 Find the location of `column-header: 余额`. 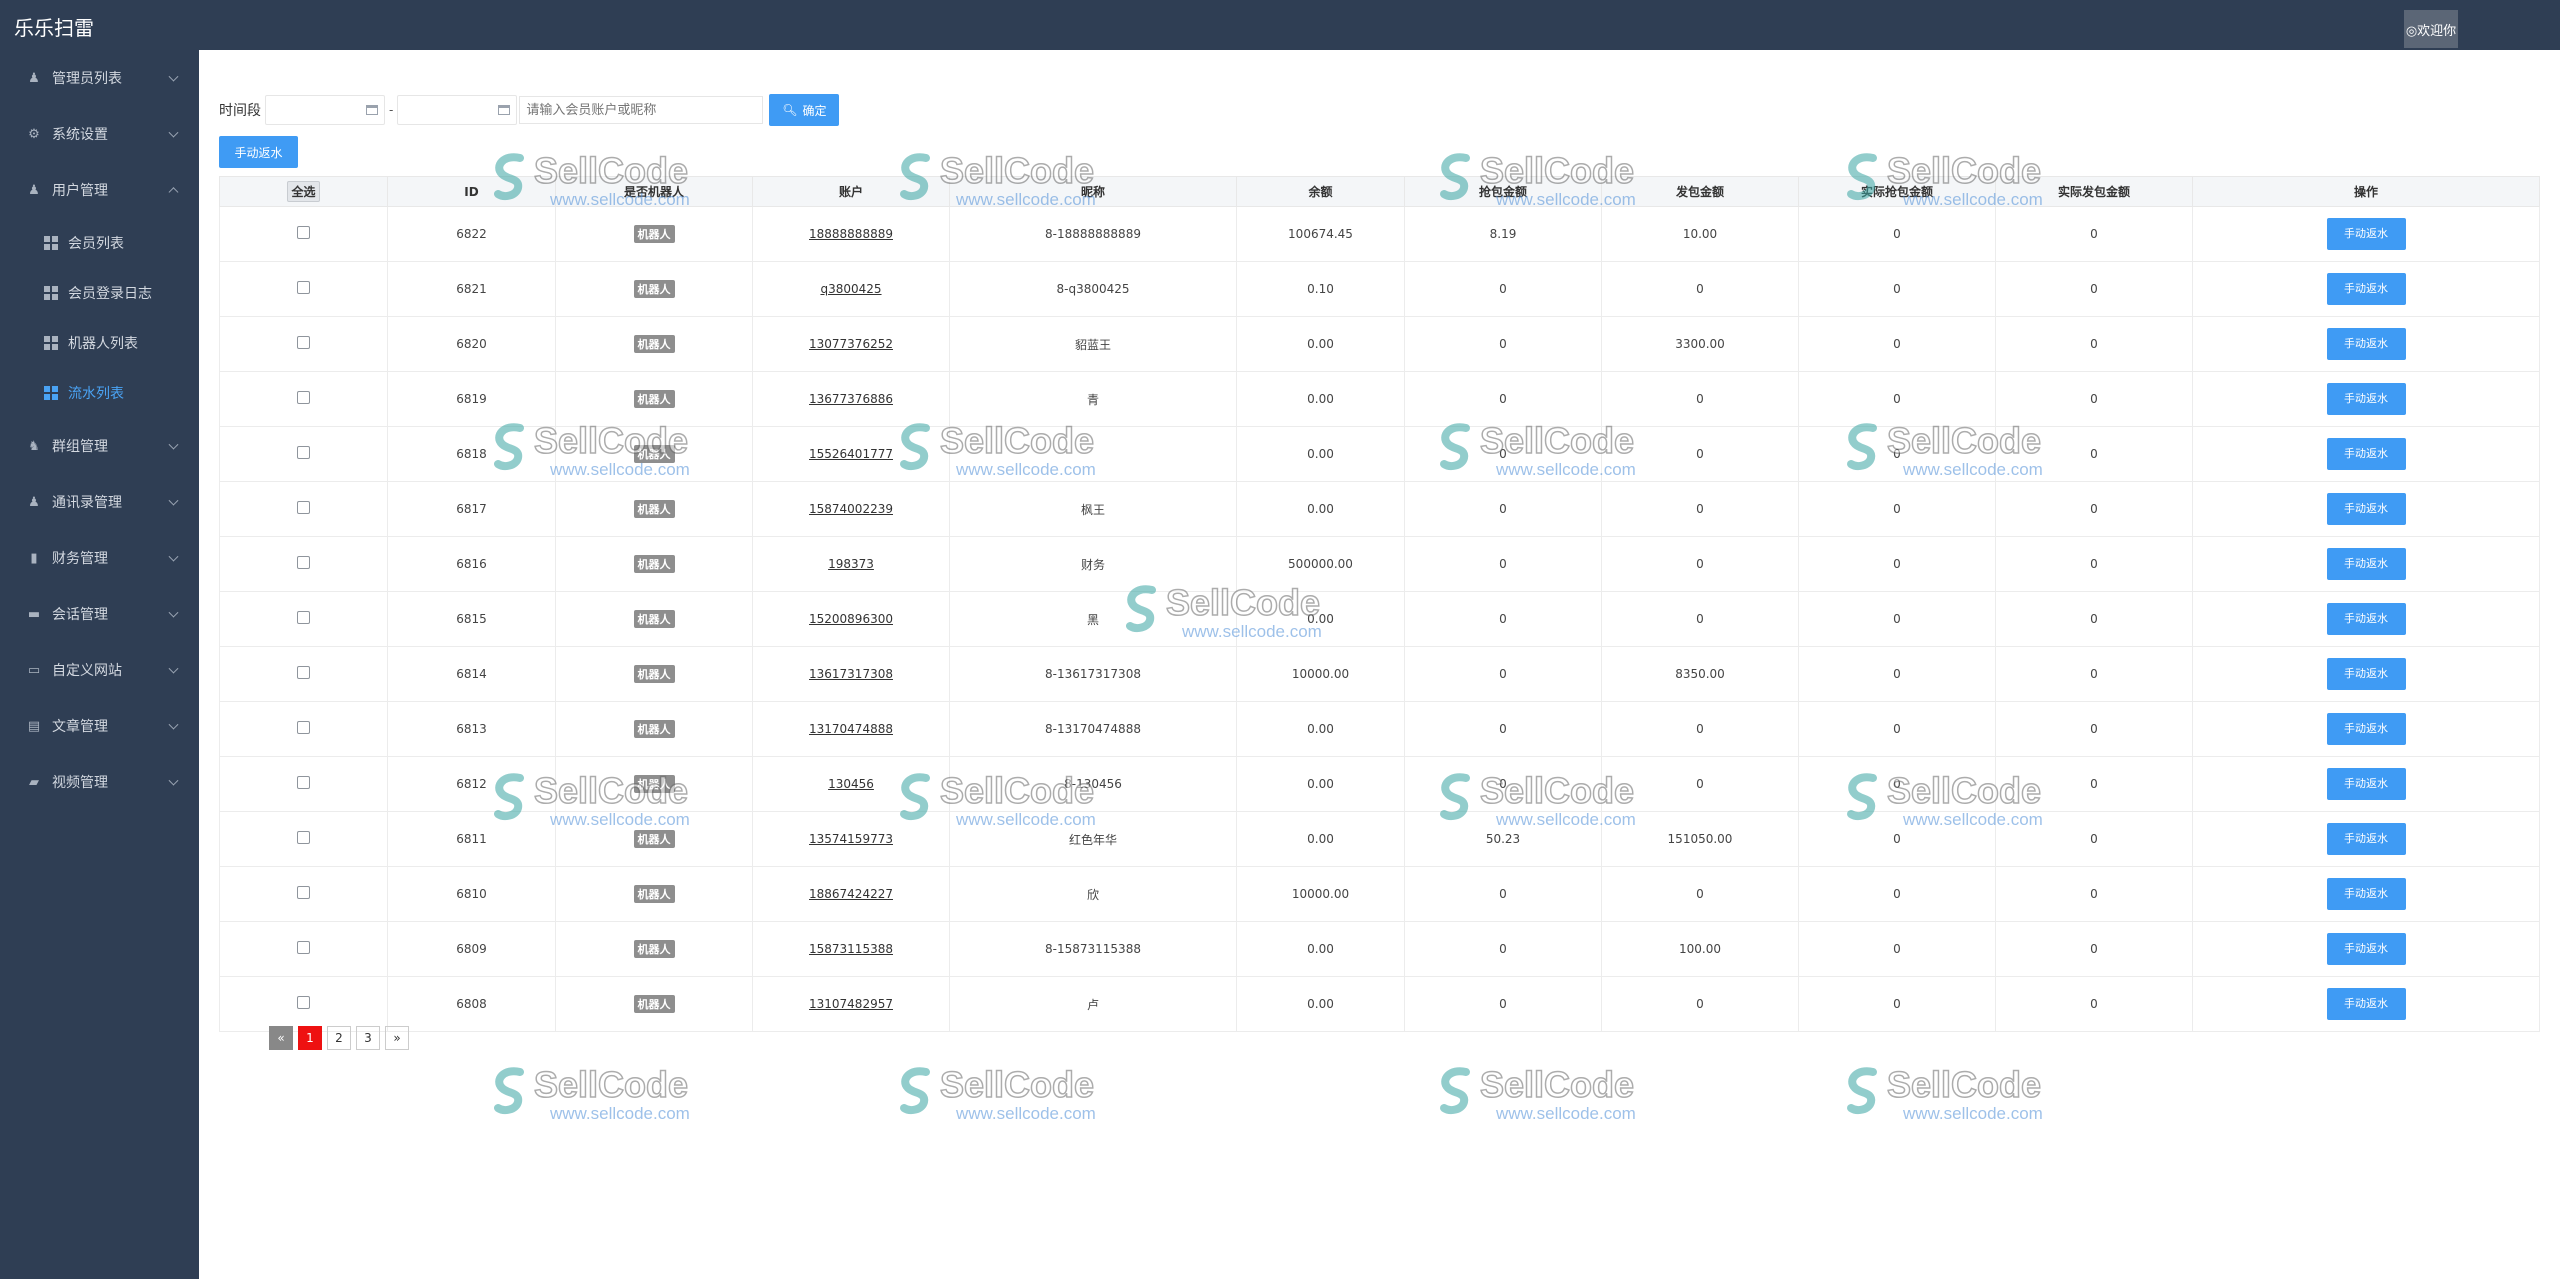

column-header: 余额 is located at coordinates (1320, 191).